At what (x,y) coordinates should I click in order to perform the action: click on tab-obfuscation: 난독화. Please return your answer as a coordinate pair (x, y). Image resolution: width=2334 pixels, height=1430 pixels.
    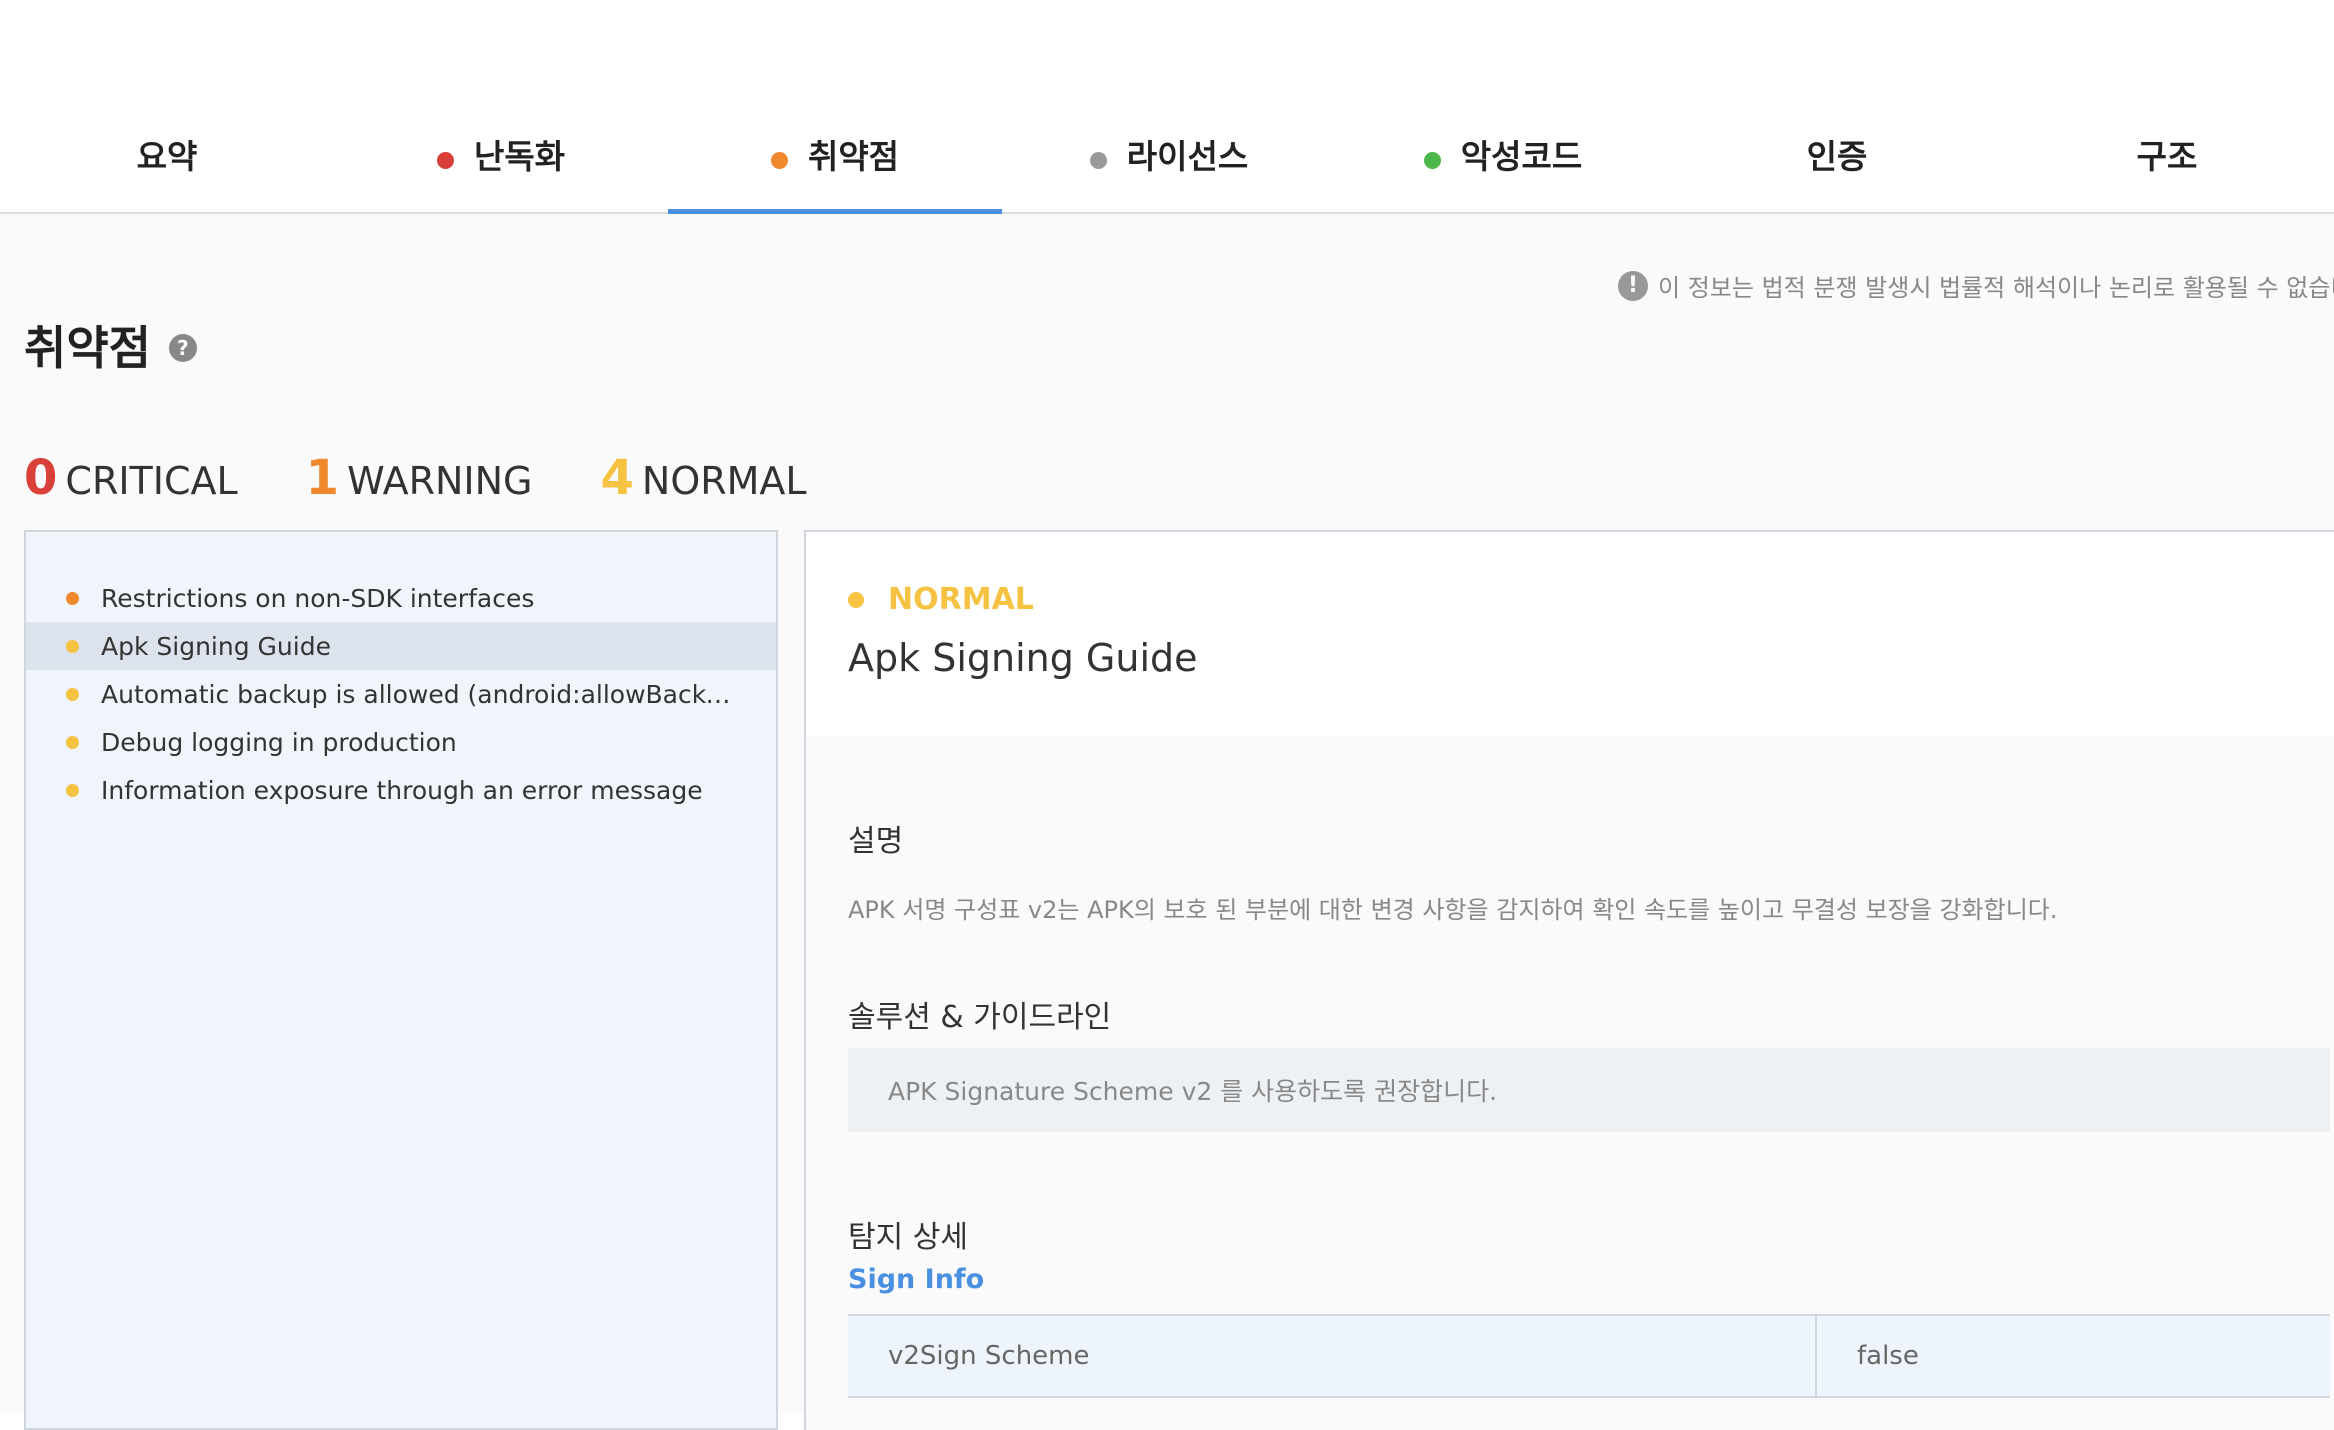
    Looking at the image, I should click on (501, 172).